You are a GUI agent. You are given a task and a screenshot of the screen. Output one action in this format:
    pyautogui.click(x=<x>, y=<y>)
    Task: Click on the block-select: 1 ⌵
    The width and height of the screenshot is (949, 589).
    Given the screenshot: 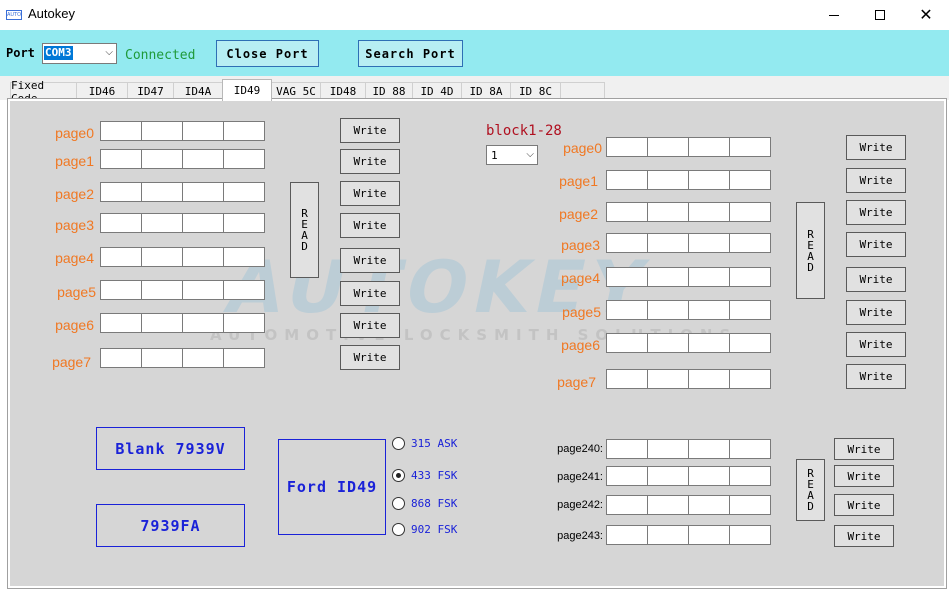 What is the action you would take?
    pyautogui.click(x=512, y=155)
    